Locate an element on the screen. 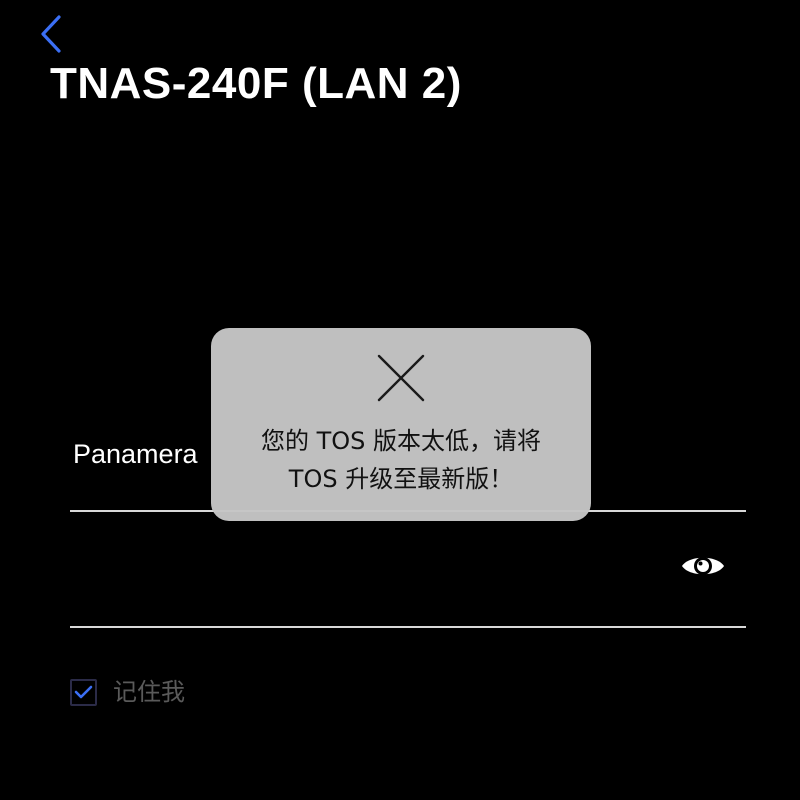 The image size is (800, 800). toast-message: 您的 TOS 版本太低，请将 TOS 升级至最新版！ is located at coordinates (401, 460).